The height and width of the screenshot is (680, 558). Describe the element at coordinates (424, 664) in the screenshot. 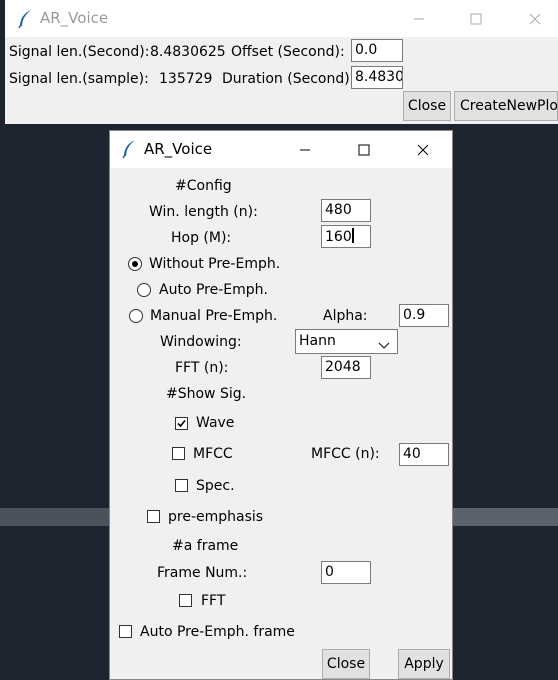

I see `apply-button: Apply` at that location.